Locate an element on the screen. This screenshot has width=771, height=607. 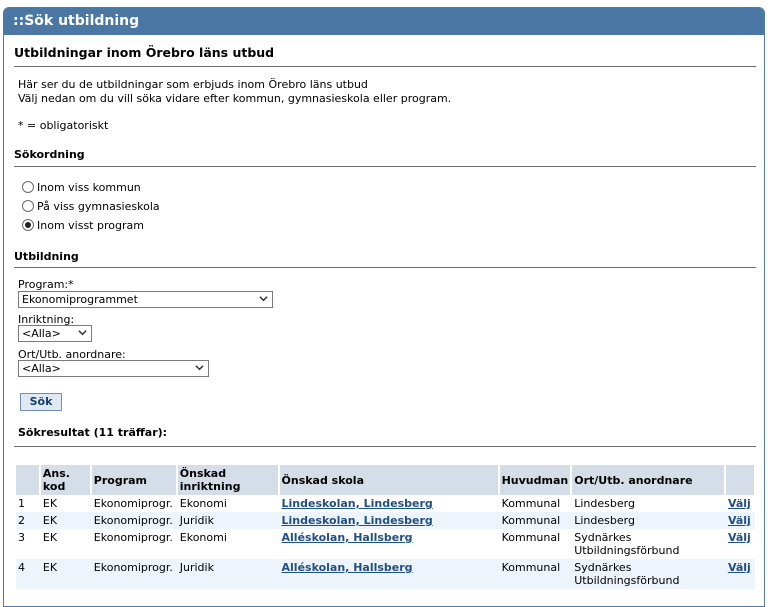
page-title: Utbildningar inom Örebro läns utbud is located at coordinates (144, 52).